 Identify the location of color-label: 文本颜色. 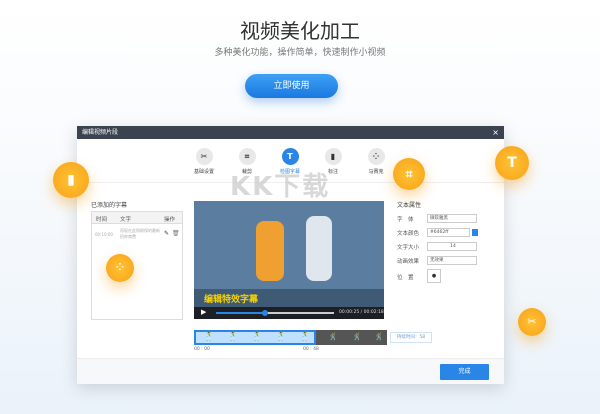
(408, 234).